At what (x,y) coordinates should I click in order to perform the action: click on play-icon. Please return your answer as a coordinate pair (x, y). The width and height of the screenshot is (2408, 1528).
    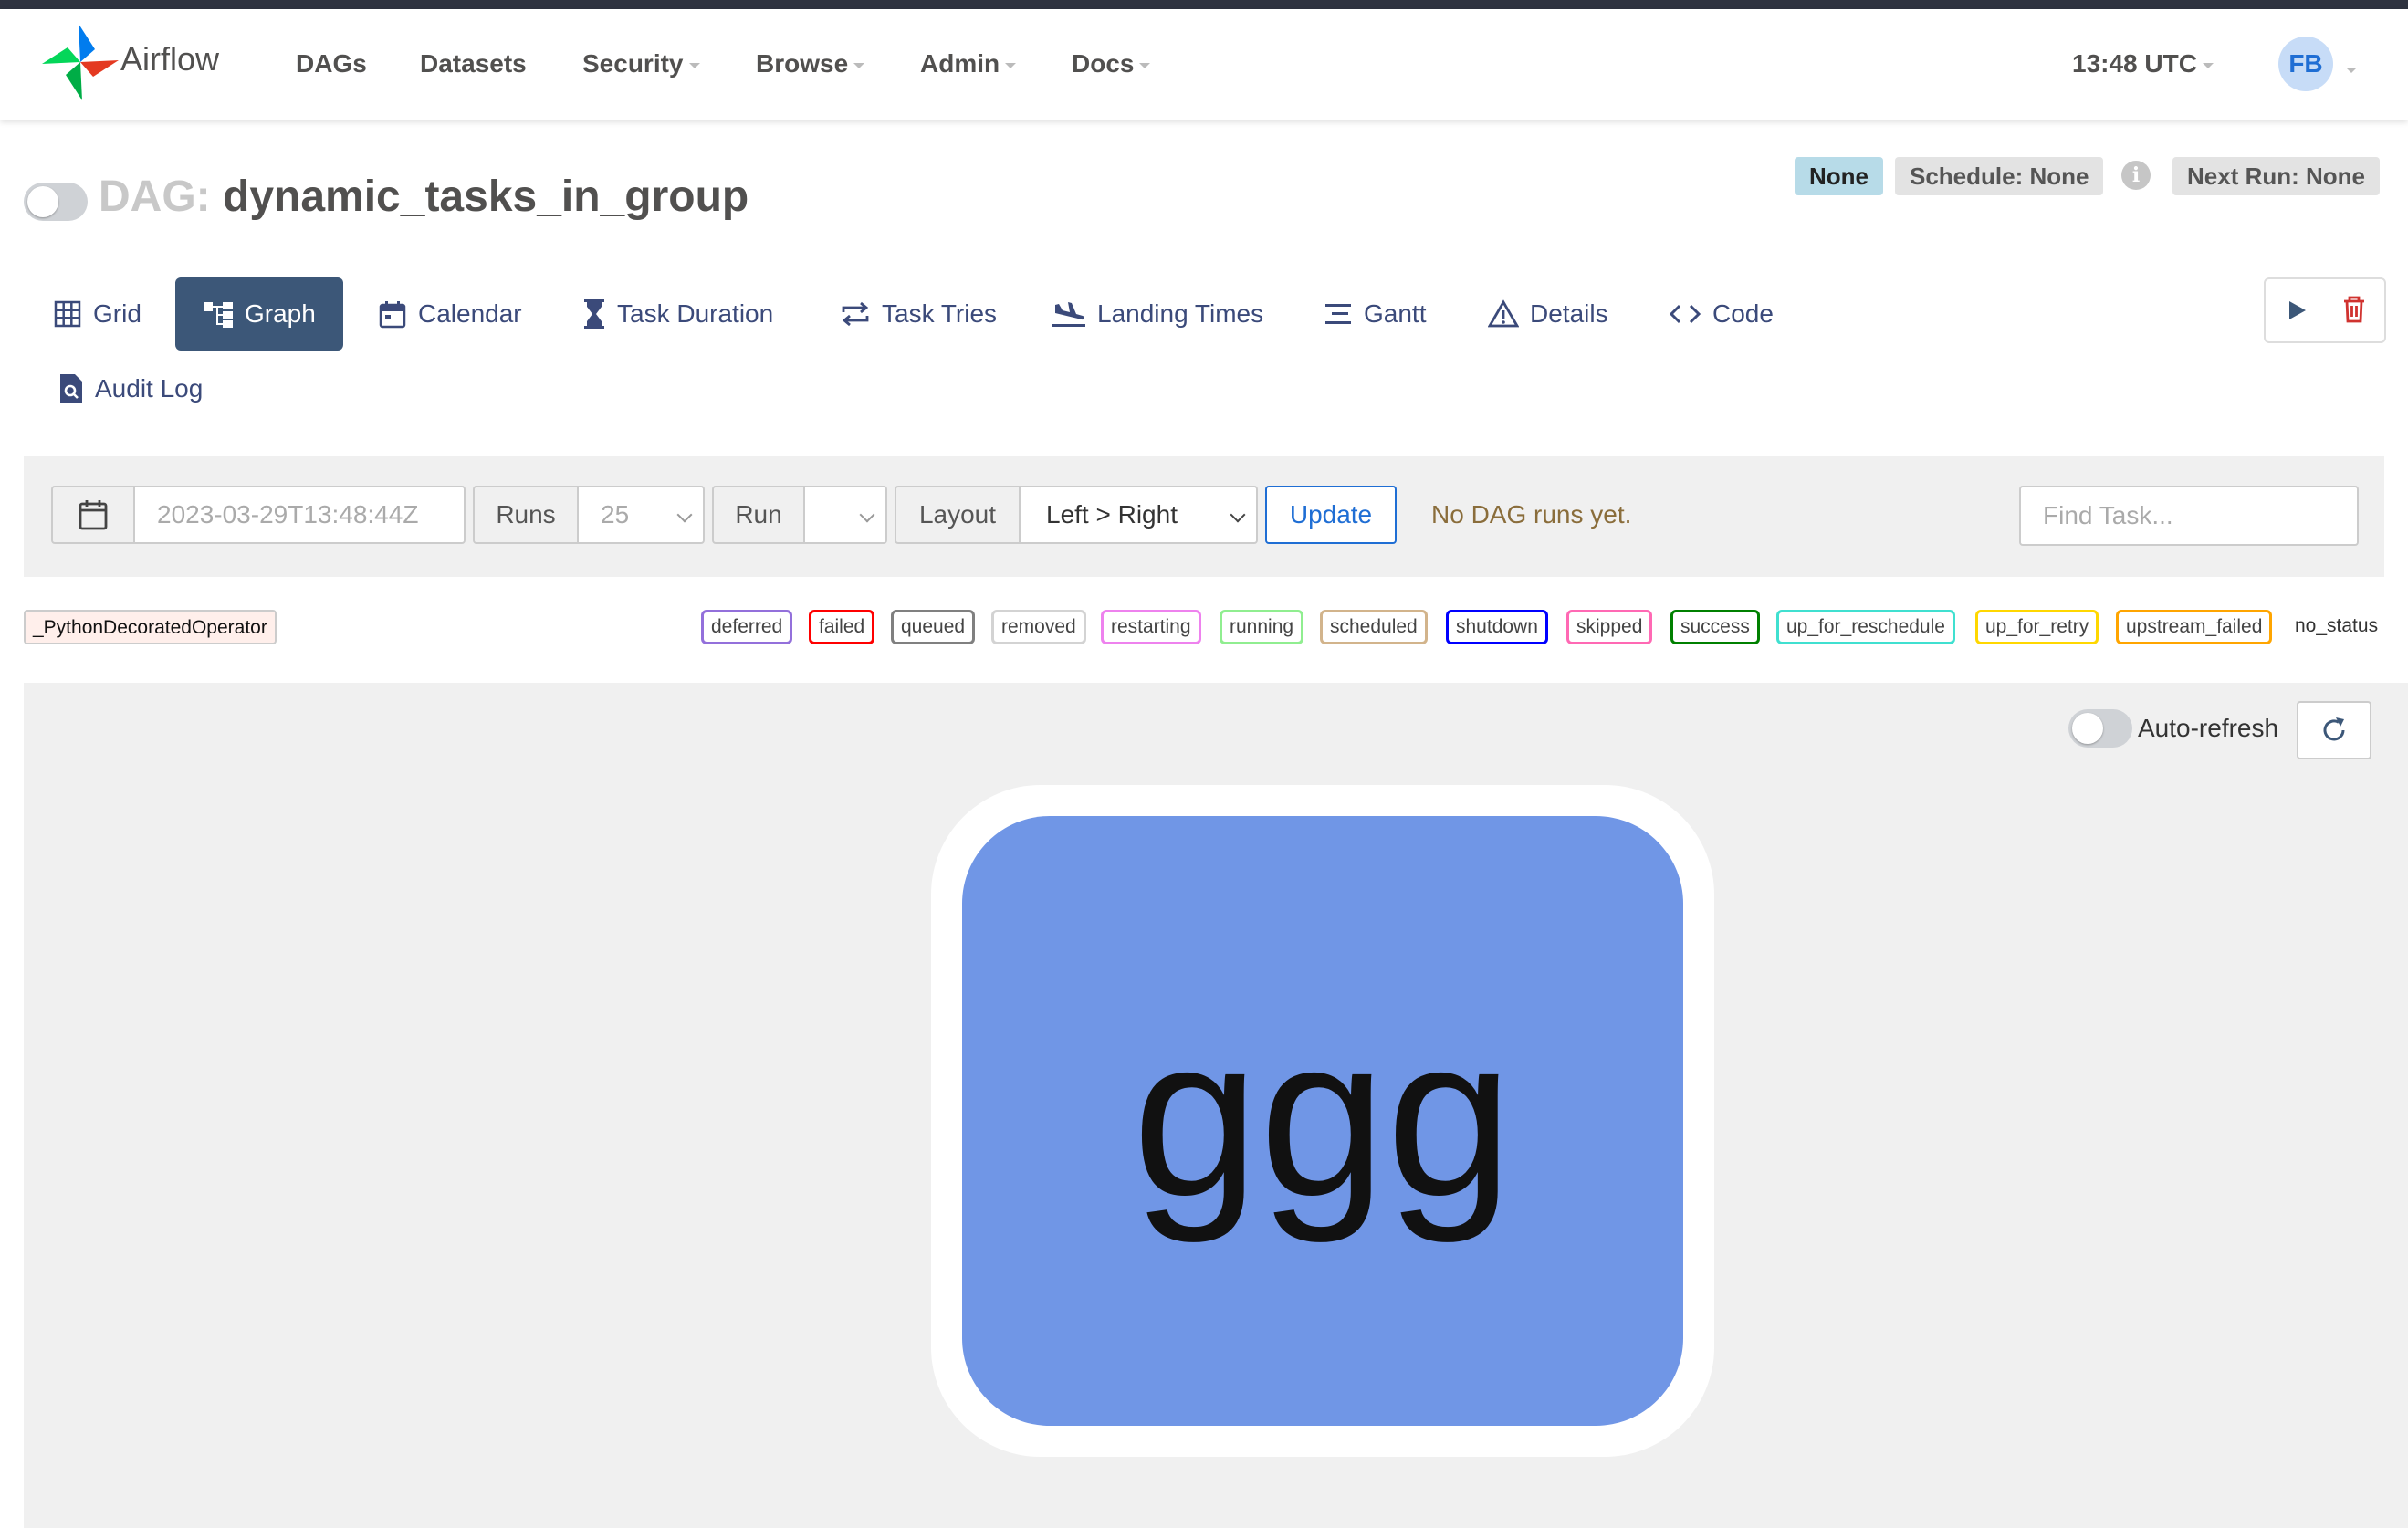
    Looking at the image, I should click on (2297, 310).